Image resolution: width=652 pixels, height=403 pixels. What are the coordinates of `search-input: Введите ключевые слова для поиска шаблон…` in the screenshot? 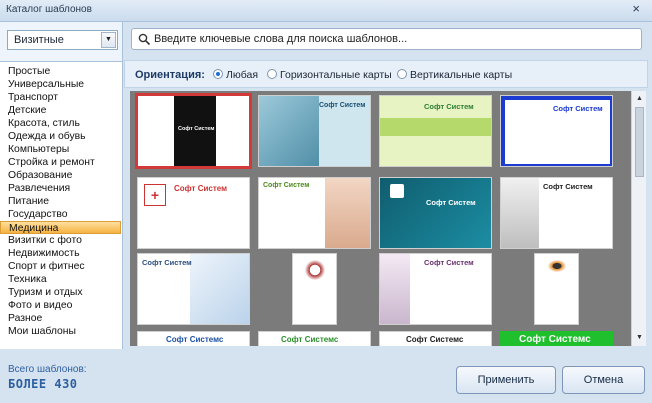 It's located at (386, 39).